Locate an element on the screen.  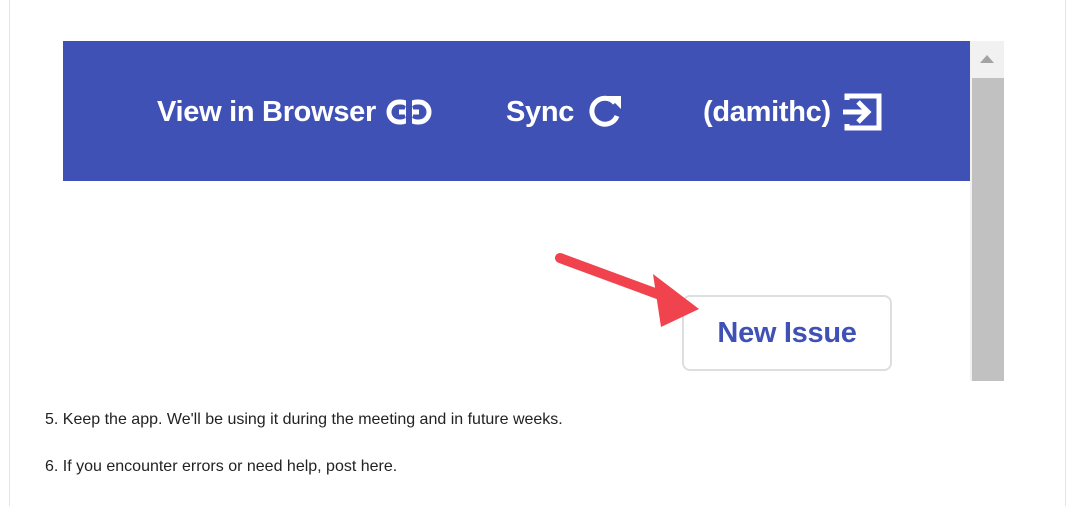
refresh-icon is located at coordinates (604, 112).